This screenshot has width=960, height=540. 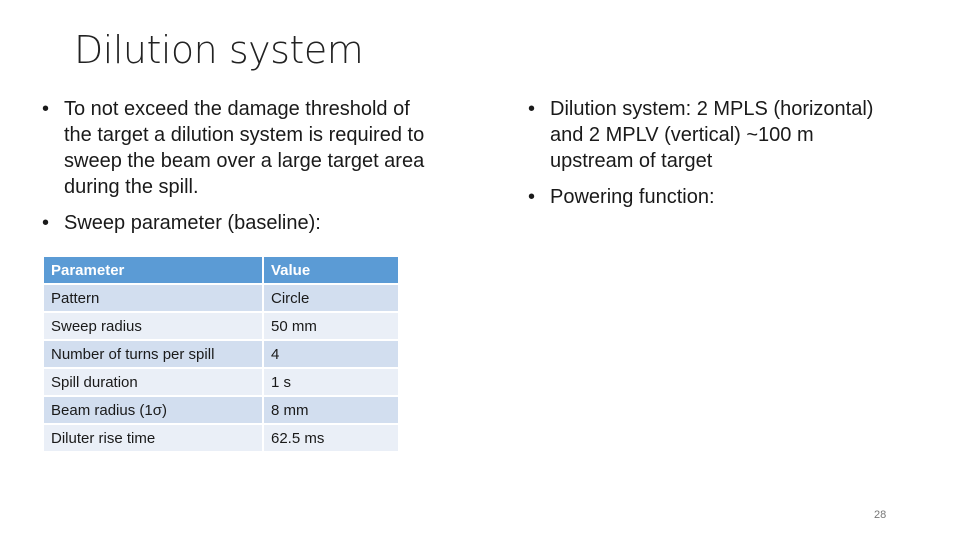 What do you see at coordinates (331, 270) in the screenshot?
I see `header-value: Value` at bounding box center [331, 270].